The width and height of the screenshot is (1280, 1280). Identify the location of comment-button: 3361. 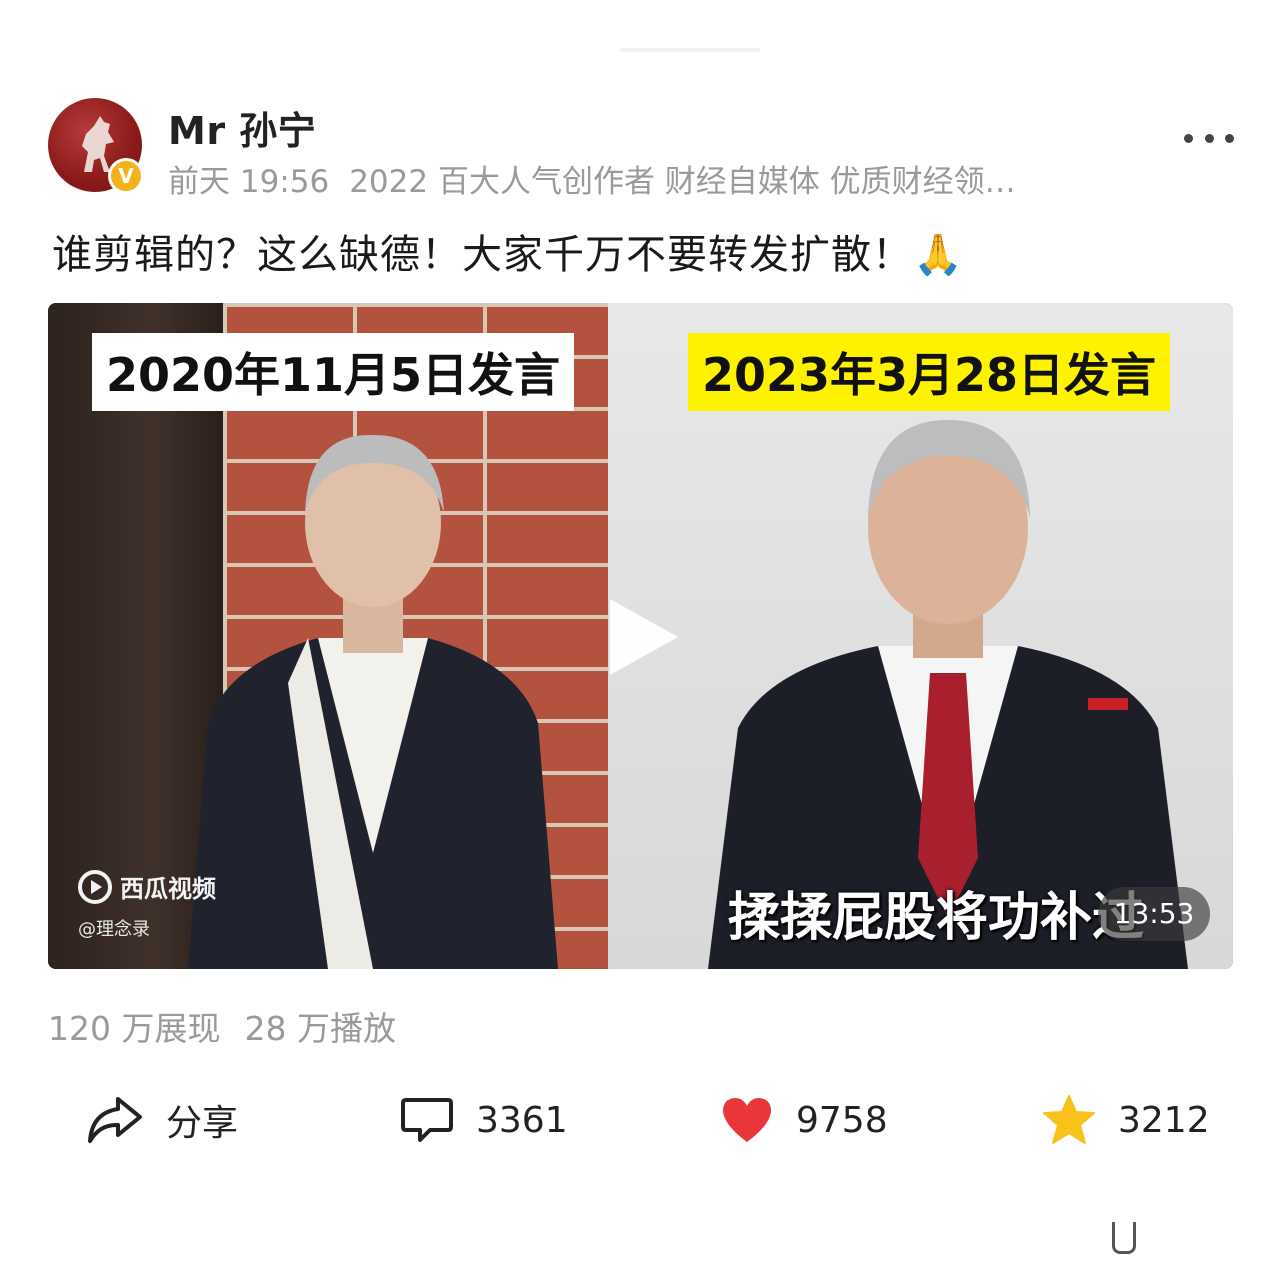
(484, 1120).